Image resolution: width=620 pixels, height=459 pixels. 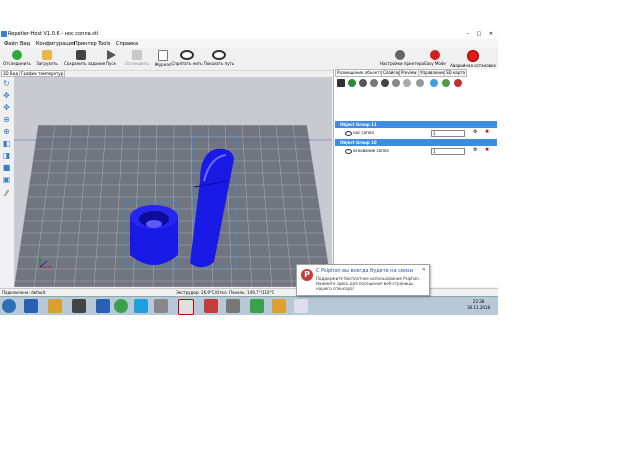 I want to click on easy-mode-icon, so click(x=435, y=55).